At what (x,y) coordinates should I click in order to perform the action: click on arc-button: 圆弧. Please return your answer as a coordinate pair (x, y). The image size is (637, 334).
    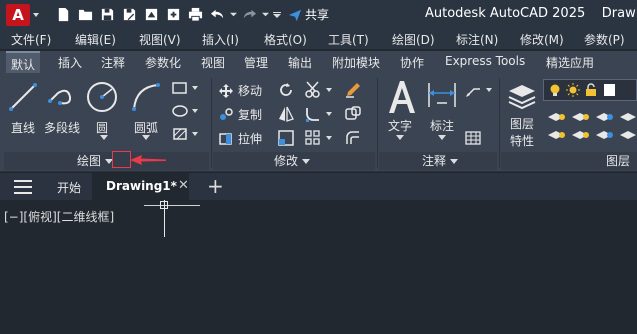
    Looking at the image, I should click on (146, 109).